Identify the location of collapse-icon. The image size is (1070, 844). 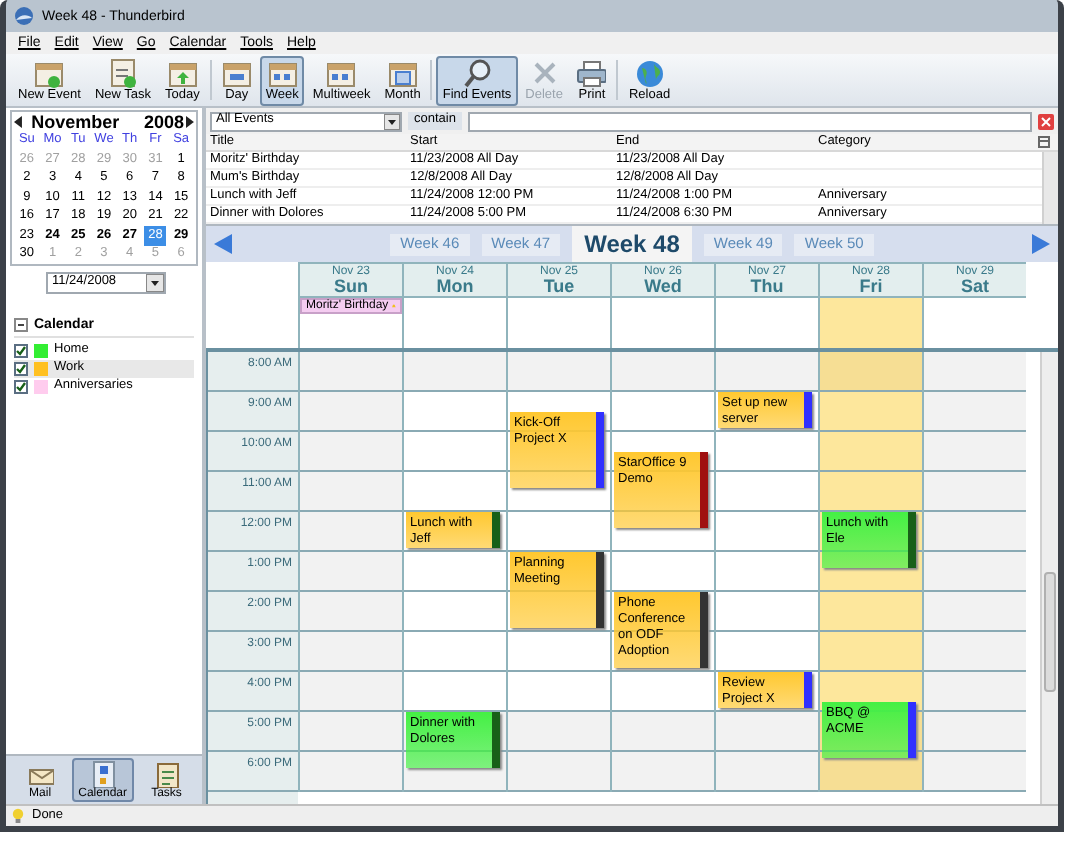
(21, 325).